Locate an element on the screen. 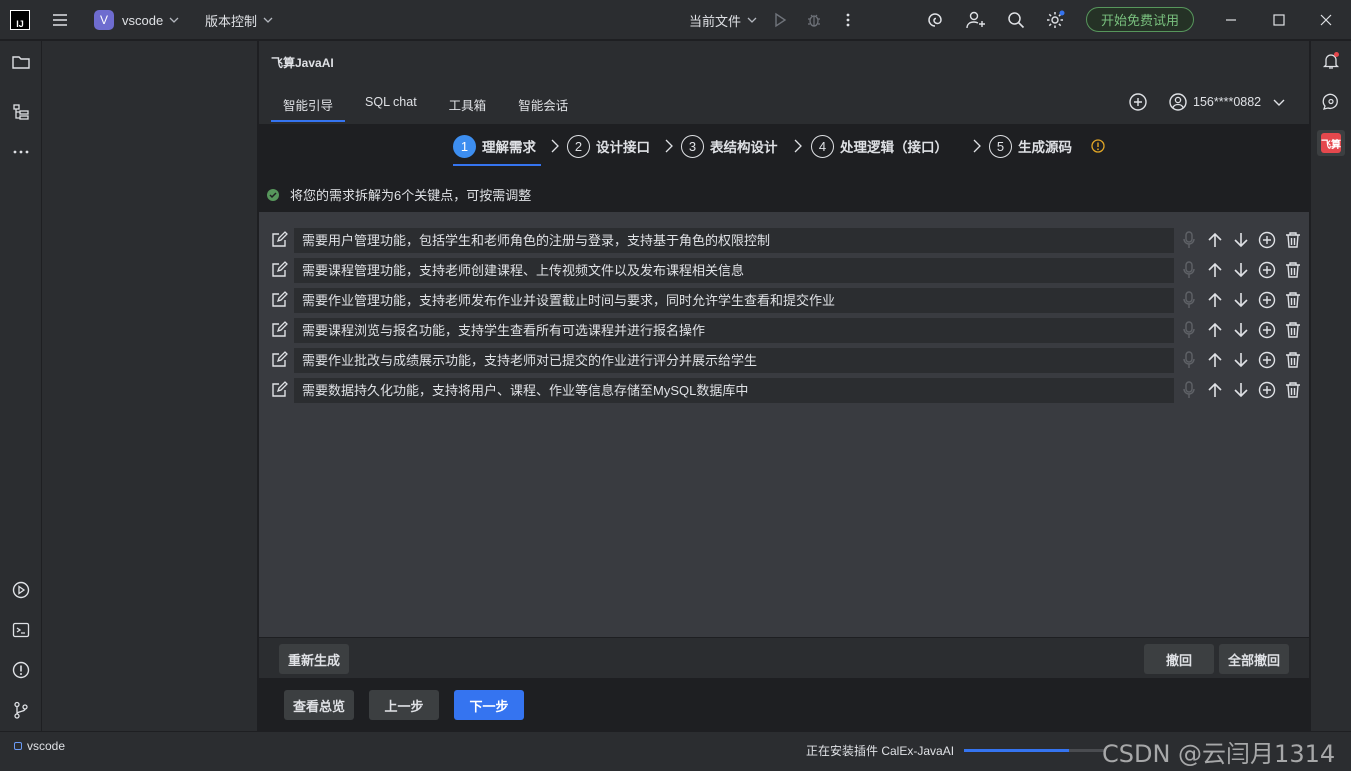 The image size is (1351, 771). feisuan-logo-icon: 飞算 is located at coordinates (1331, 143).